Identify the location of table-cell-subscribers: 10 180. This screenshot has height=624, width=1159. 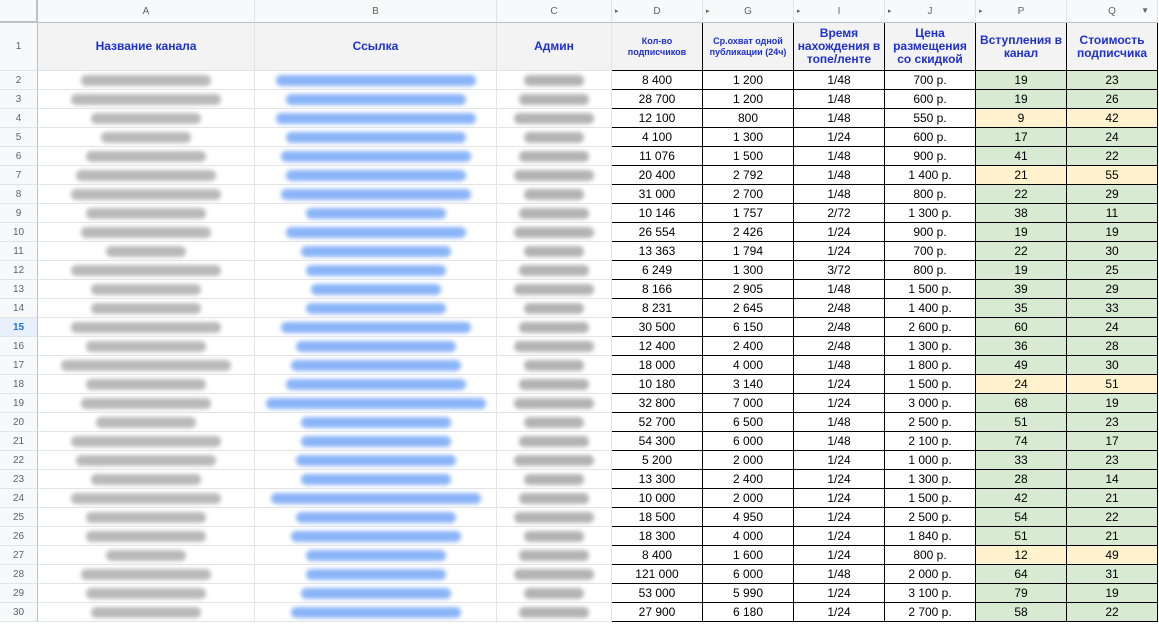
(657, 384).